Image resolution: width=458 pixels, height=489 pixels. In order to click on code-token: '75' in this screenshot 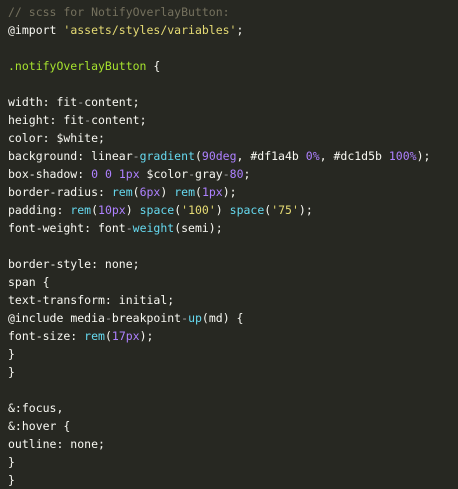, I will do `click(285, 210)`.